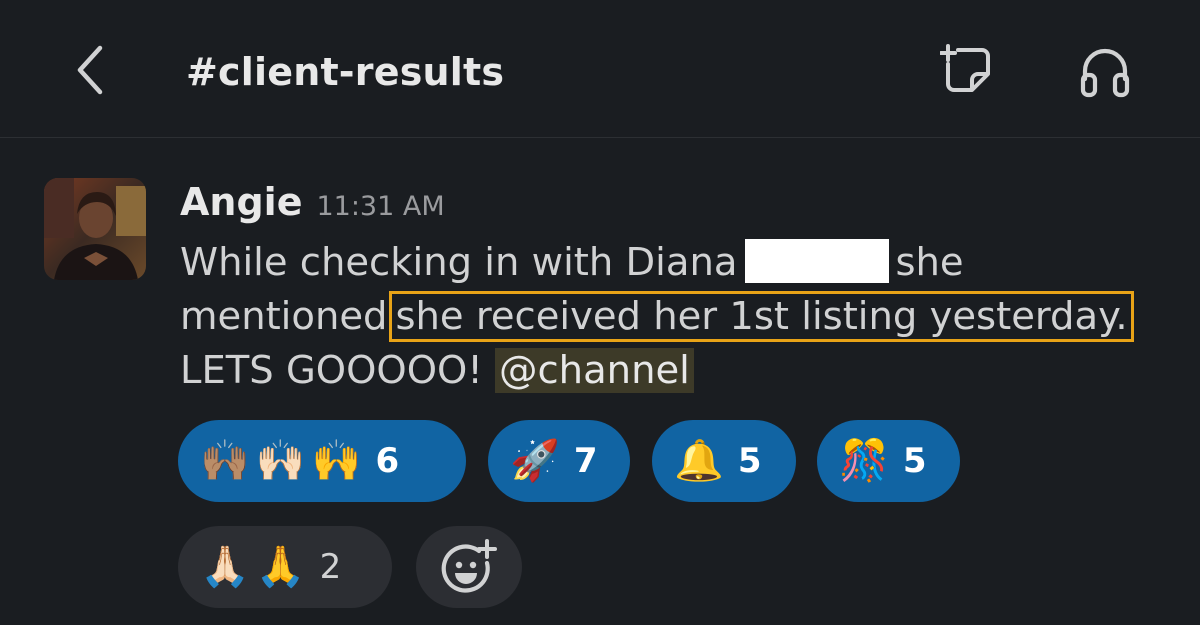 This screenshot has height=625, width=1200. What do you see at coordinates (380, 206) in the screenshot?
I see `message-timestamp: 11:31 AM` at bounding box center [380, 206].